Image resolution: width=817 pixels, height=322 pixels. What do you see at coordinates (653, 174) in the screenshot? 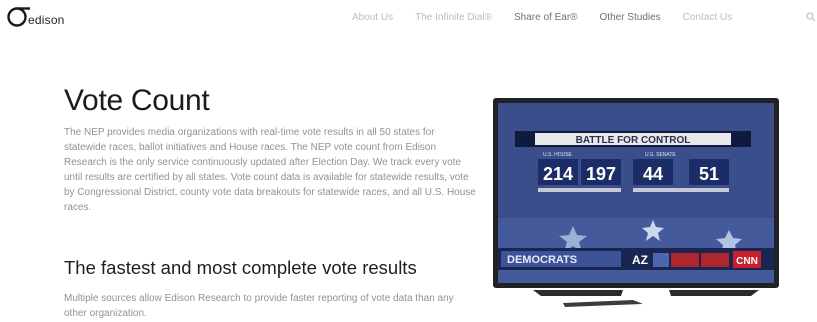
I see `tv-number-3: 44` at bounding box center [653, 174].